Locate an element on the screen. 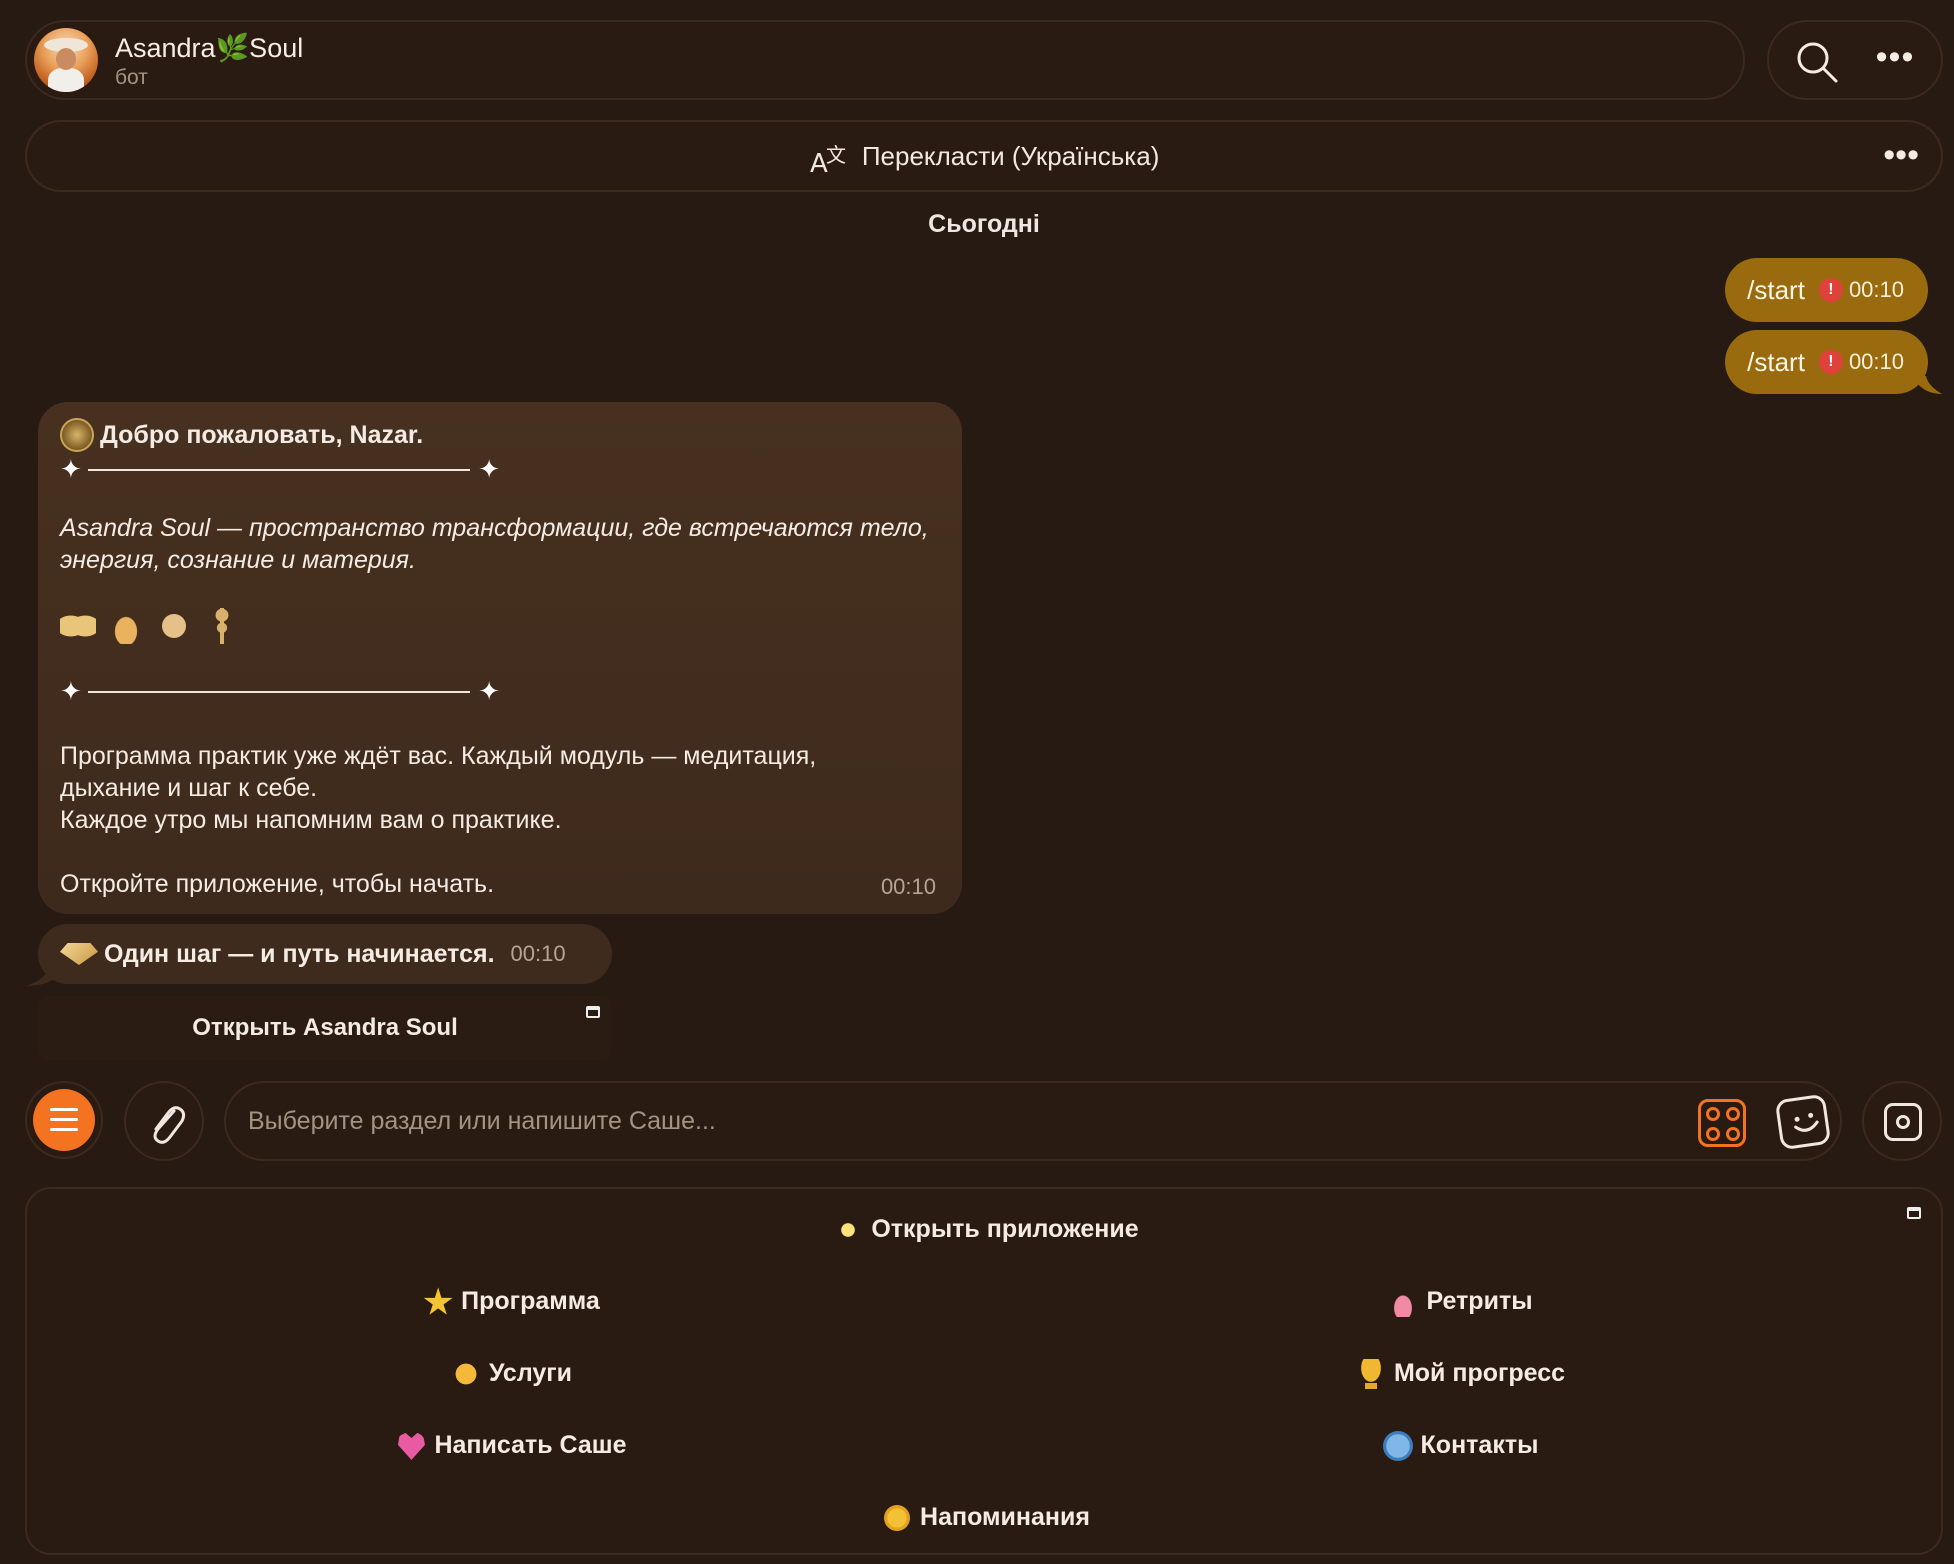 Image resolution: width=1954 pixels, height=1564 pixels. keyboard-button-program: Программа is located at coordinates (511, 1301).